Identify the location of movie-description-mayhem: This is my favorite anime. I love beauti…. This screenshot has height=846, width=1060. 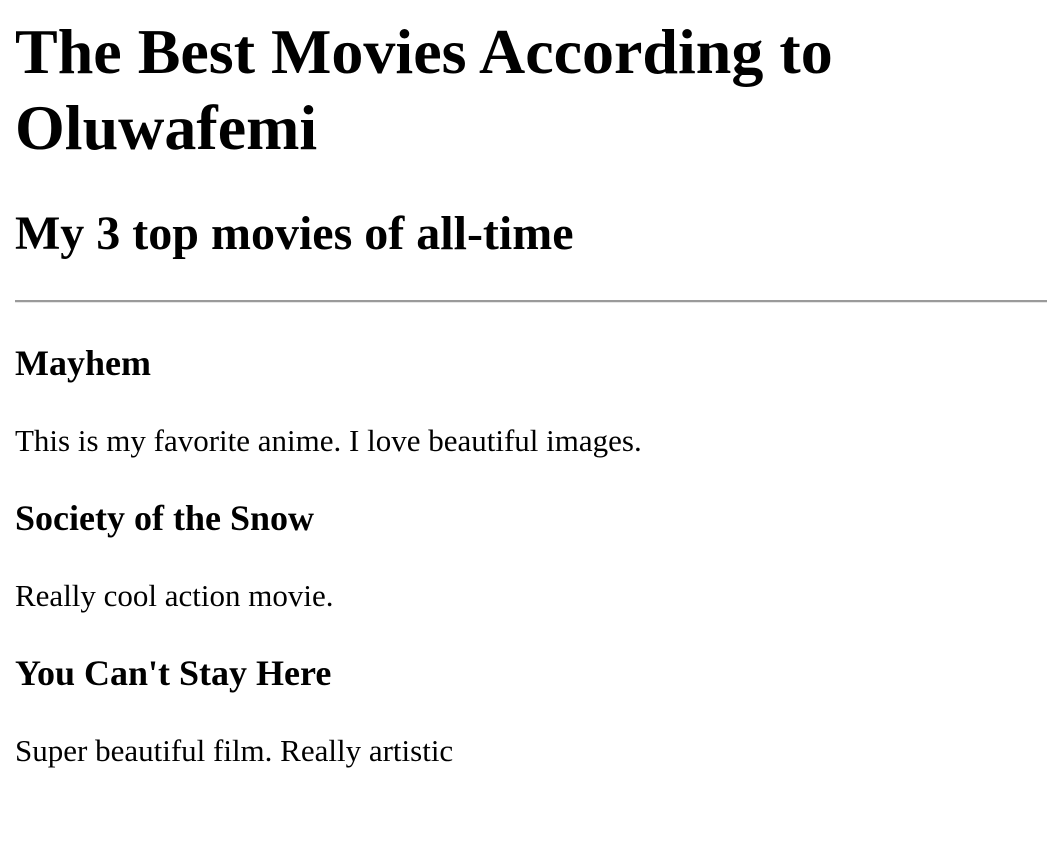
(328, 440).